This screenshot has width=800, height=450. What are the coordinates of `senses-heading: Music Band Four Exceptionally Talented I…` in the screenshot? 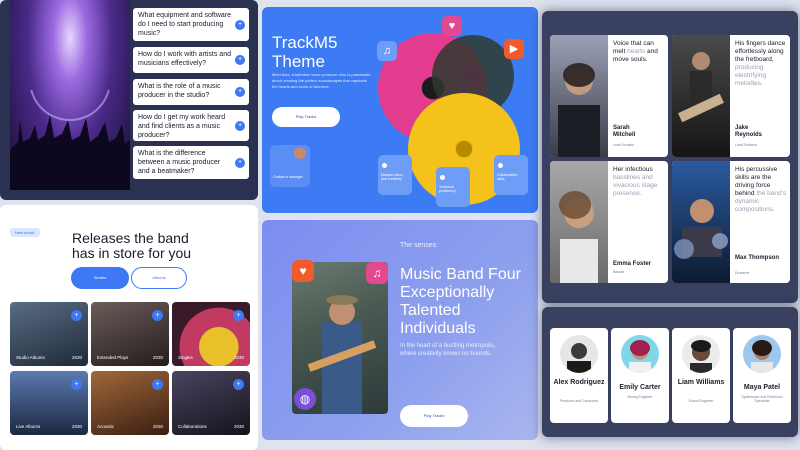 It's located at (460, 301).